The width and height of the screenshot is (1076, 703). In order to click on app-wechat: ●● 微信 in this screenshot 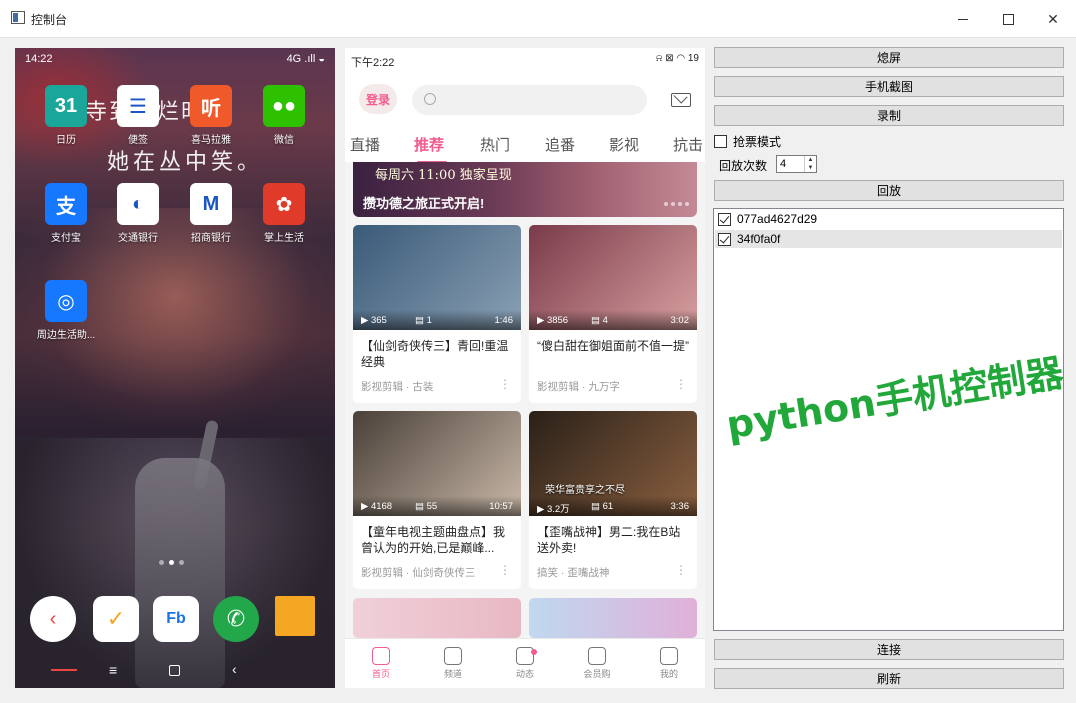, I will do `click(284, 115)`.